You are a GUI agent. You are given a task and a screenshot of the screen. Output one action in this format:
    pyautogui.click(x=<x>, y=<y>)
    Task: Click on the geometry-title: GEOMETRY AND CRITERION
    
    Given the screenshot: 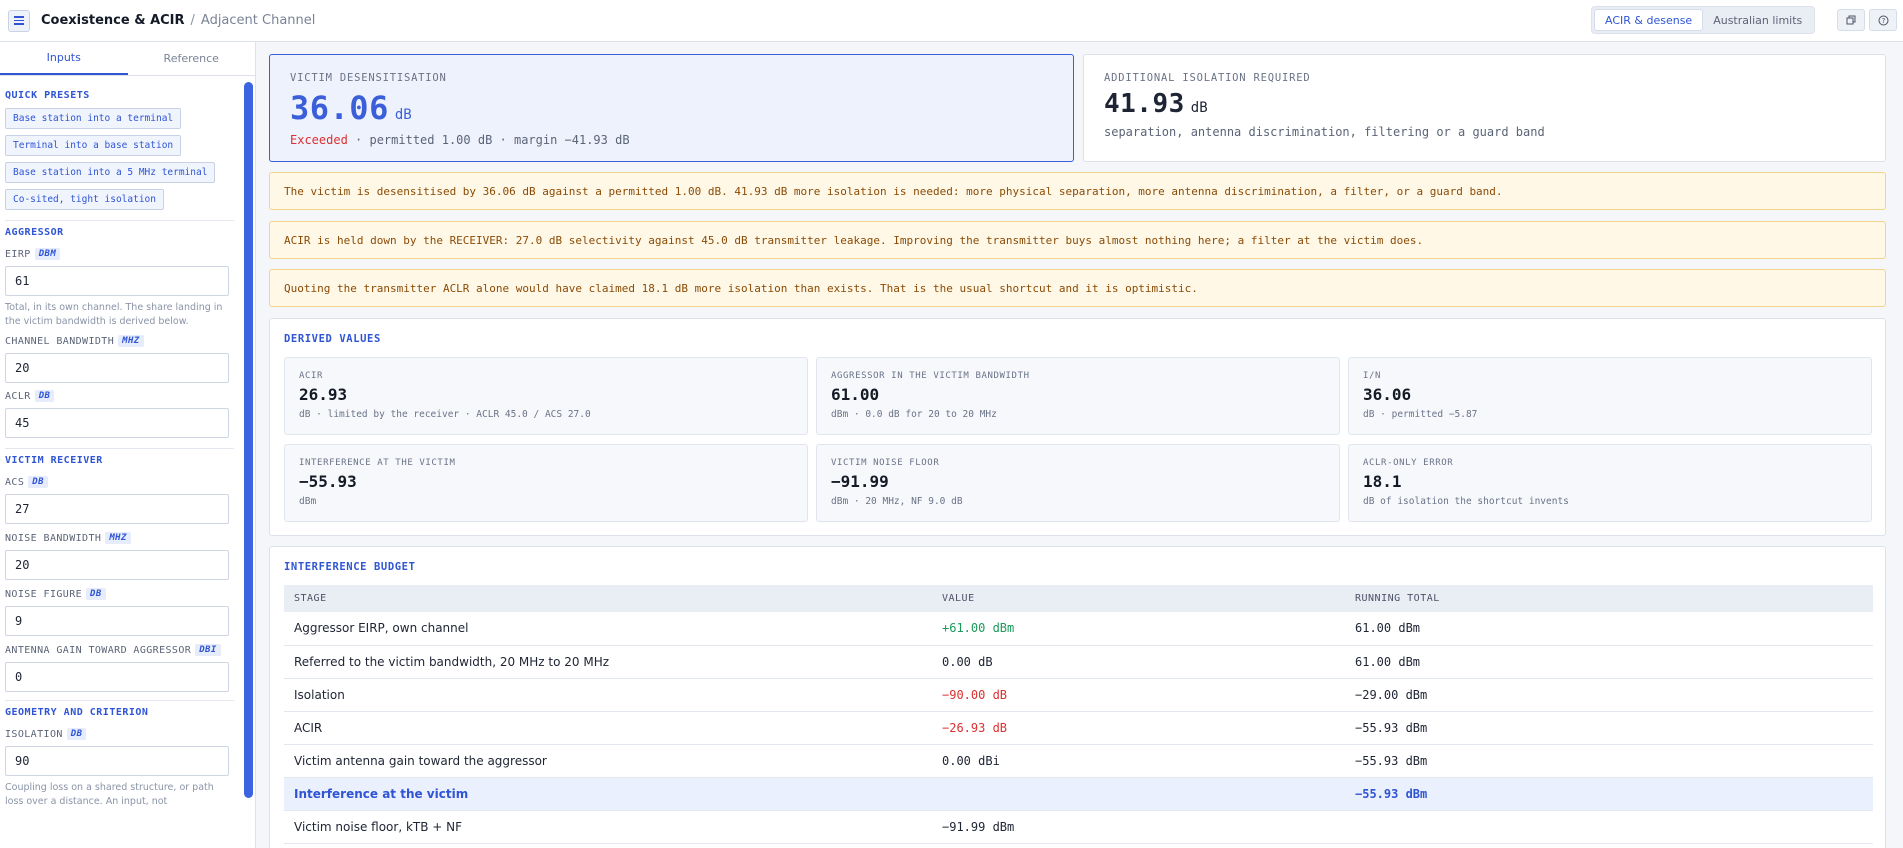 What is the action you would take?
    pyautogui.click(x=119, y=709)
    